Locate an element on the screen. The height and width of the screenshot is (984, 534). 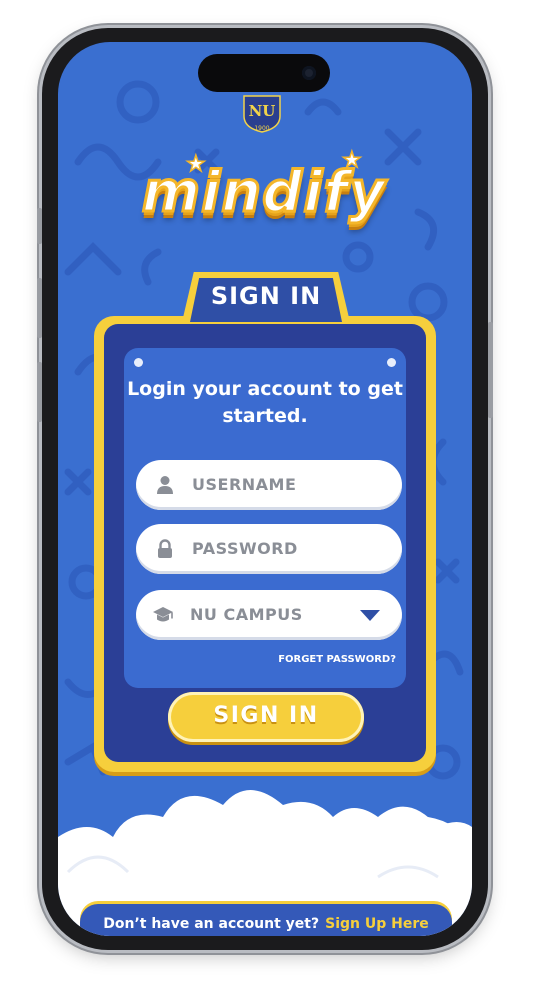
signup-footer: Don’t have an account yet? Sign Up Here is located at coordinates (266, 920).